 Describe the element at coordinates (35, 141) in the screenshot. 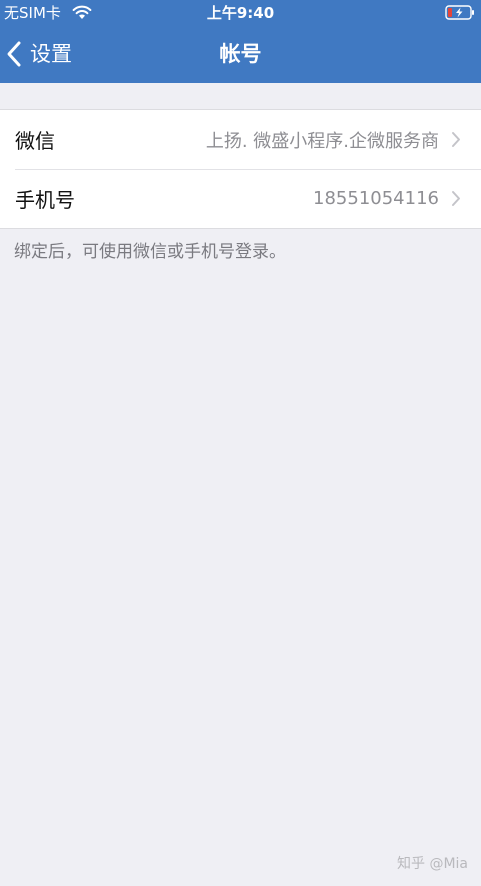

I see `wechat-label: 微信` at that location.